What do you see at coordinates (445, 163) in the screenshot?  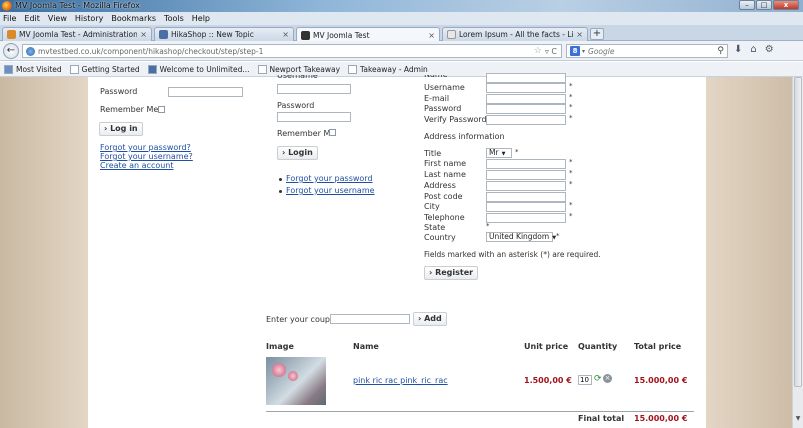 I see `firstname-label: First name` at bounding box center [445, 163].